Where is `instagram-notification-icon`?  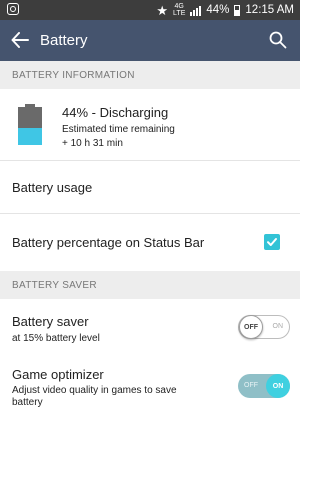 instagram-notification-icon is located at coordinates (13, 9).